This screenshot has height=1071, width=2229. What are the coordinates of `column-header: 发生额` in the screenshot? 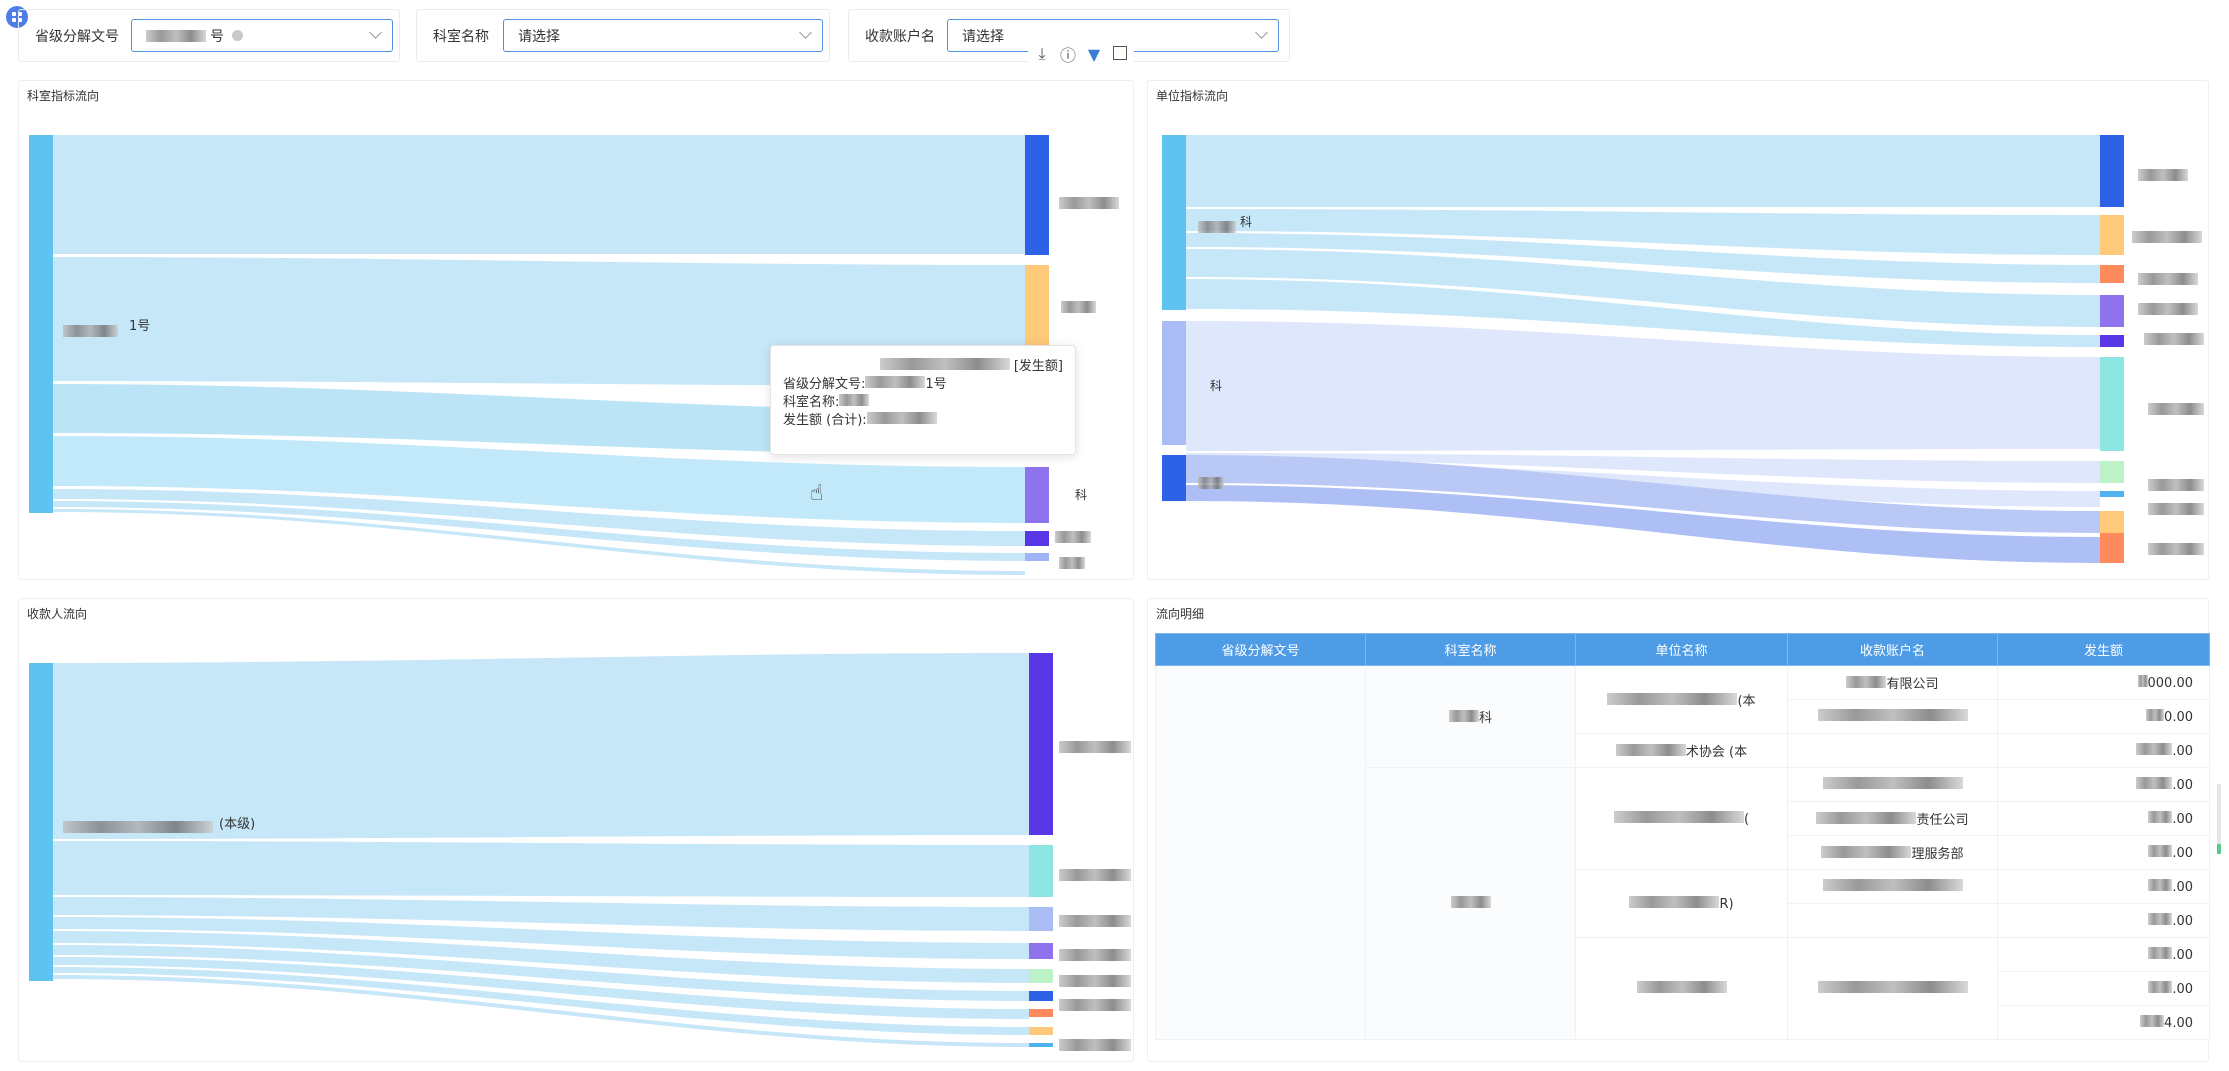 It's located at (2103, 649).